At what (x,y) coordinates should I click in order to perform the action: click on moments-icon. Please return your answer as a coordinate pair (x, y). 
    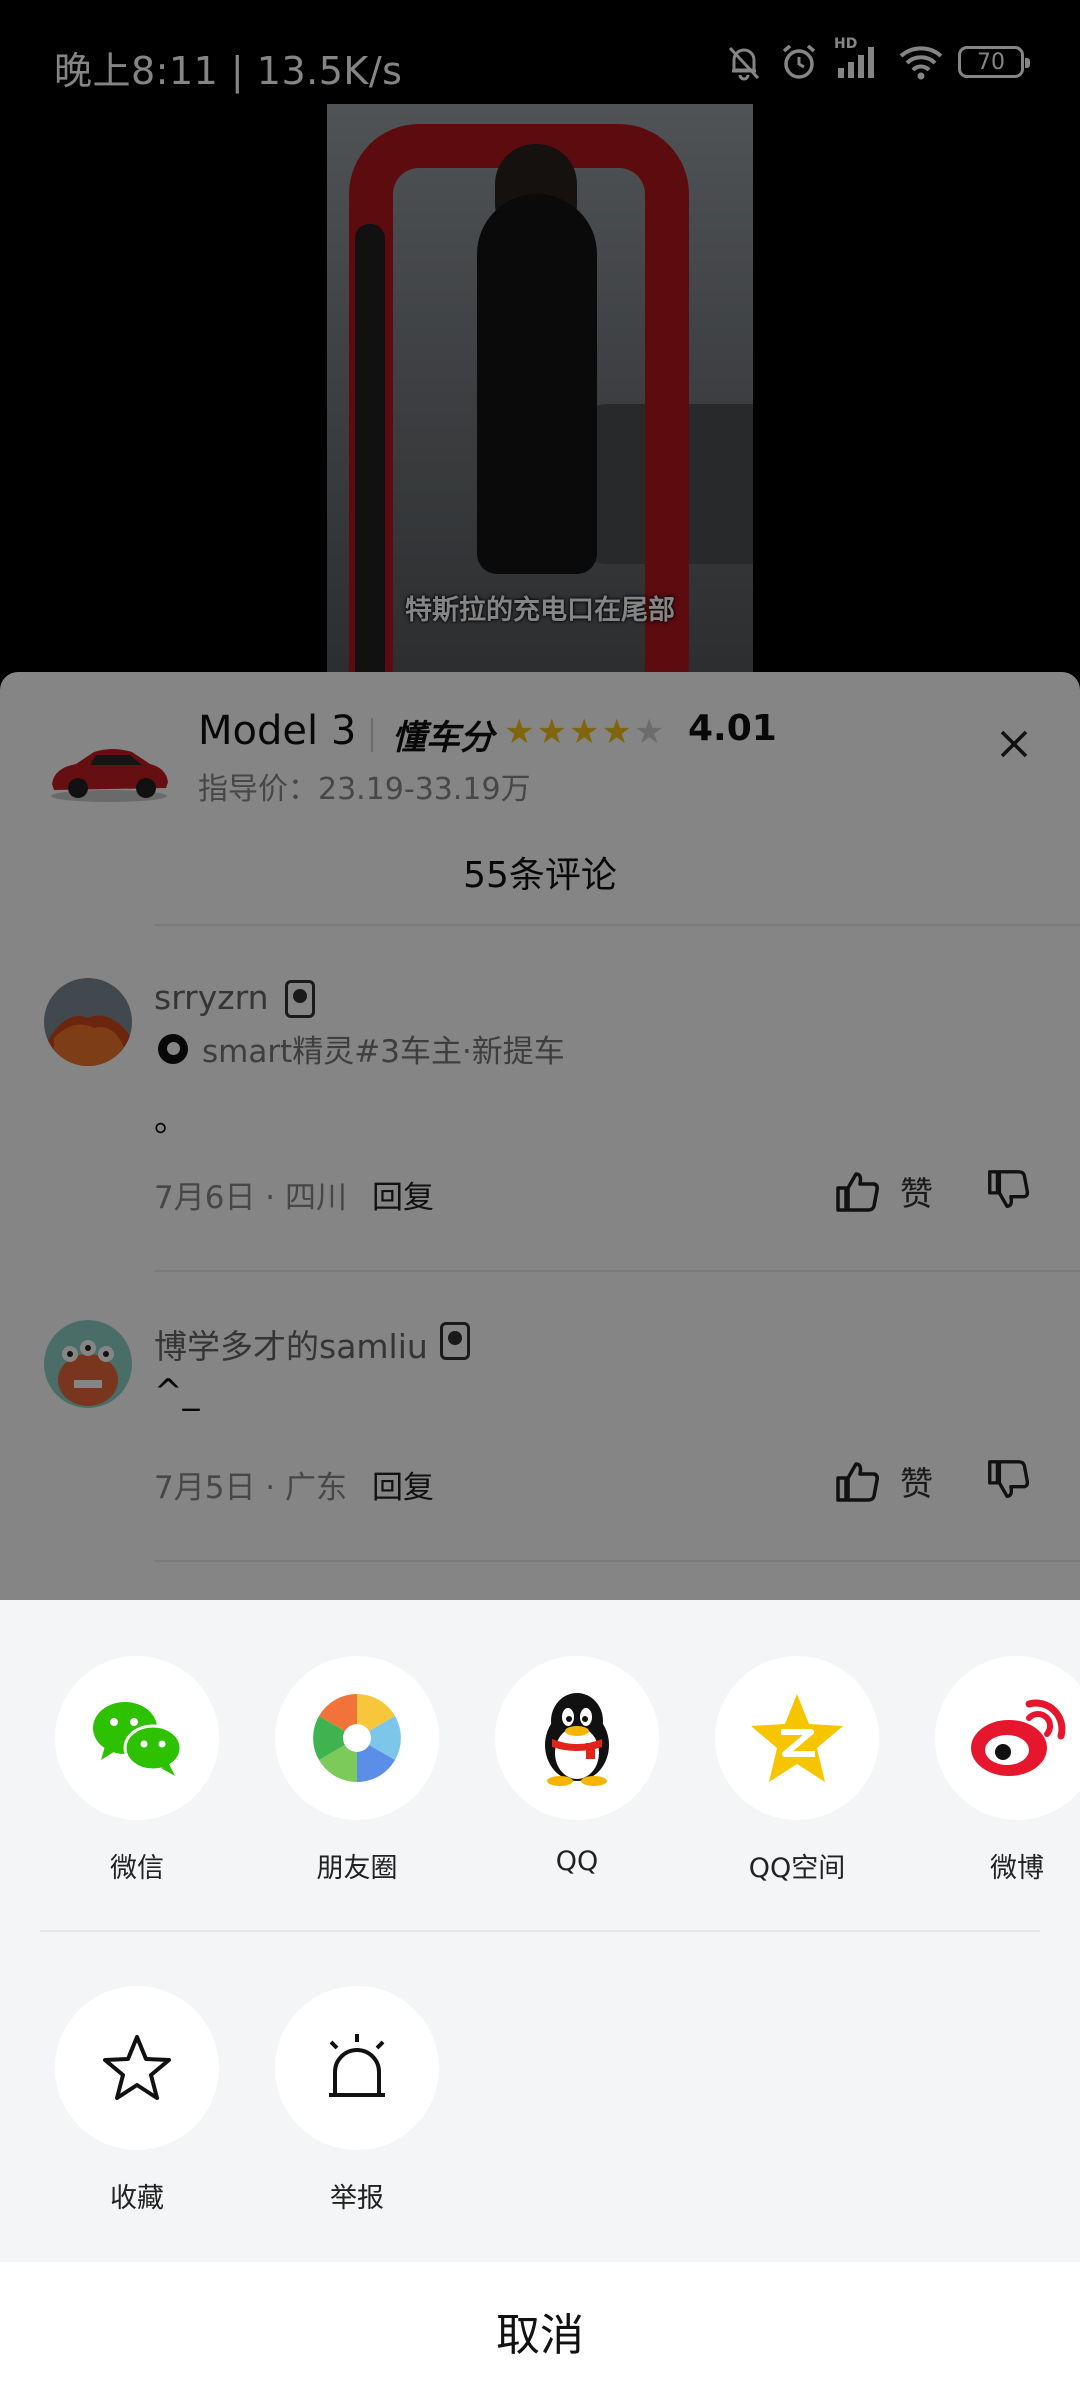
    Looking at the image, I should click on (357, 1738).